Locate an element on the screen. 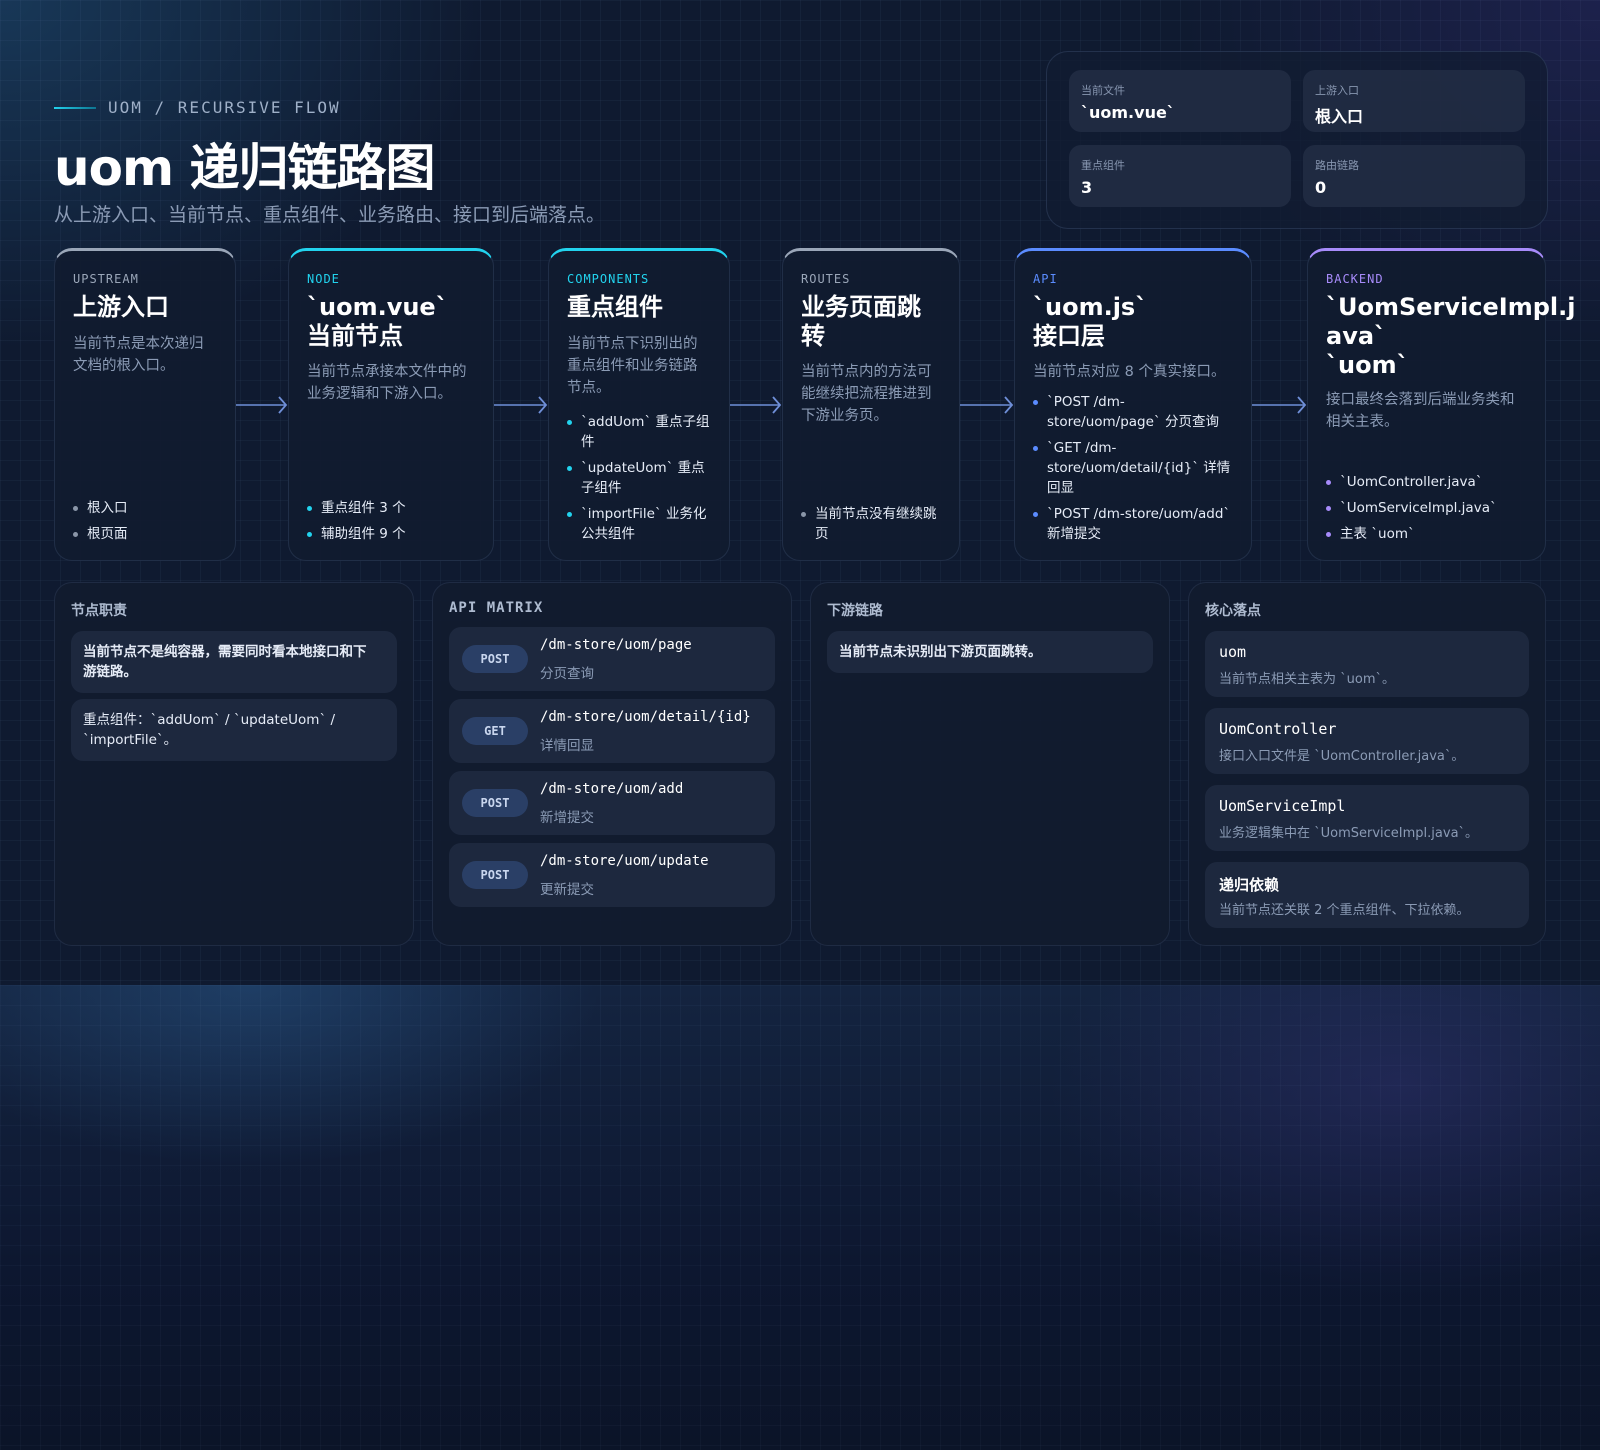  api-path: /dm-store/uom/page is located at coordinates (616, 645).